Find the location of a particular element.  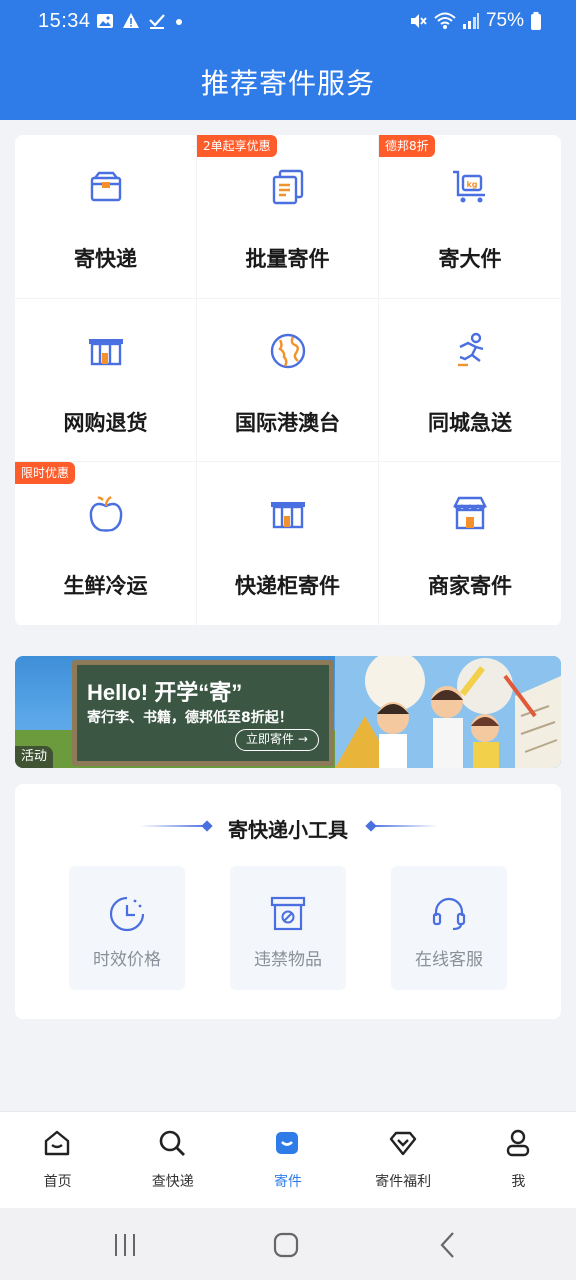

promo-badge: 2单起享优惠 is located at coordinates (237, 146).